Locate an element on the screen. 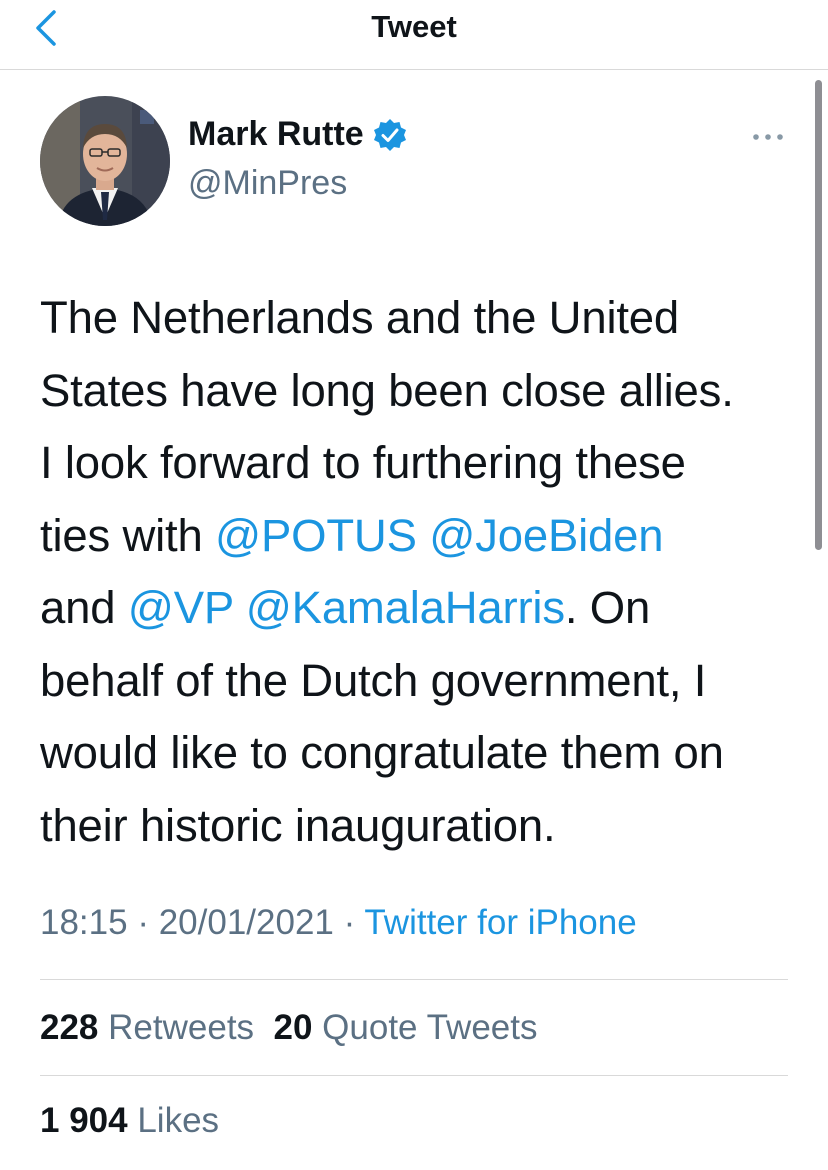 This screenshot has height=1170, width=828. retweets-label: Retweets is located at coordinates (181, 1027).